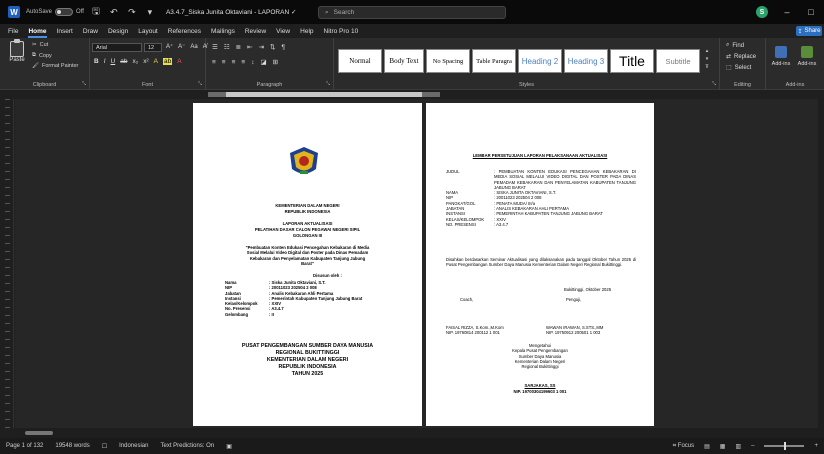  Describe the element at coordinates (243, 62) in the screenshot. I see `justify-icon: ≡` at that location.